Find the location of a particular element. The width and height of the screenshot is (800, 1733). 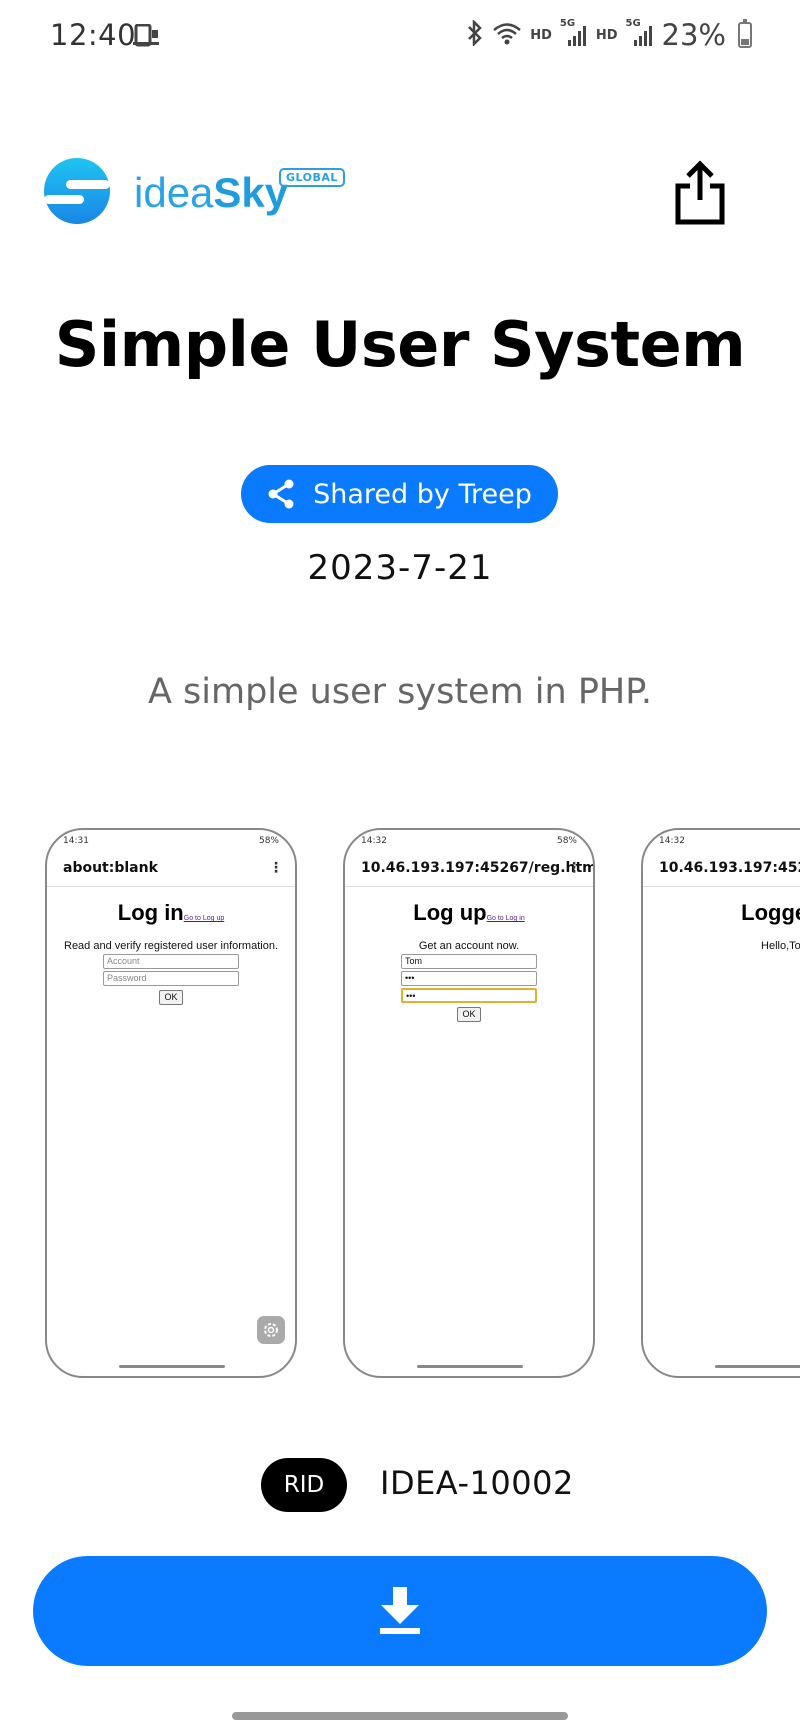

share-icon is located at coordinates (281, 494).